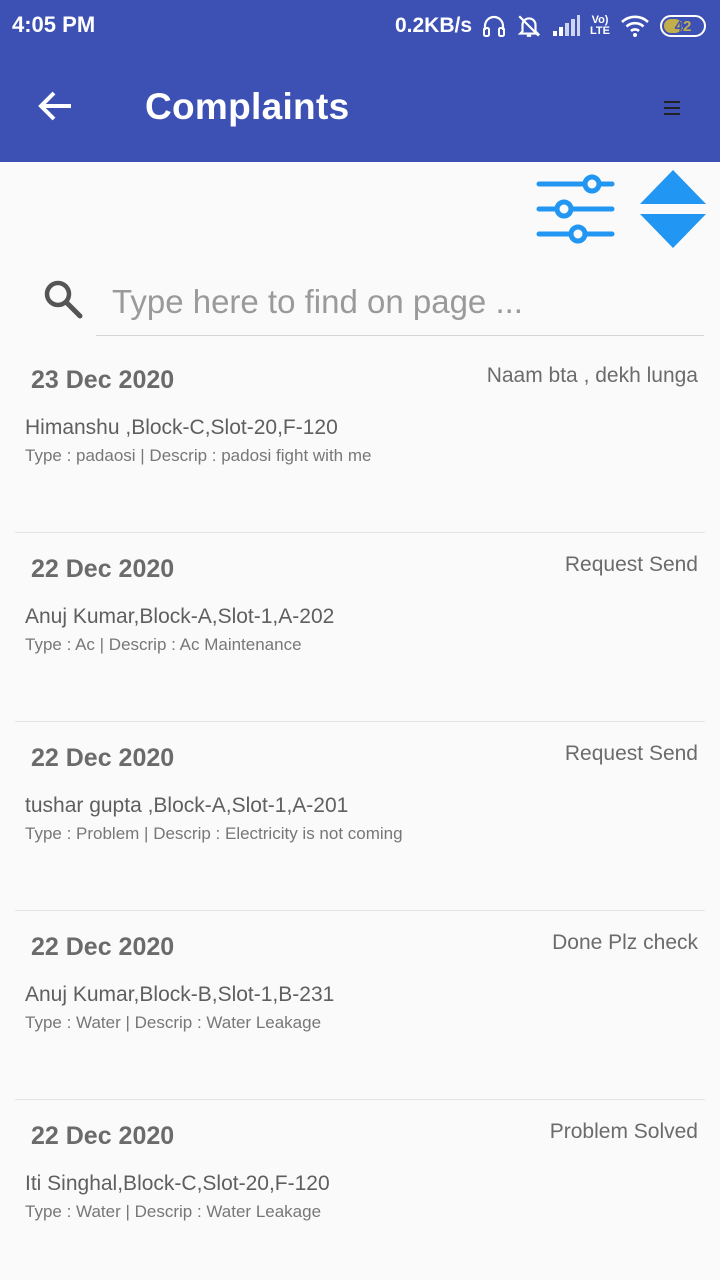  What do you see at coordinates (181, 427) in the screenshot?
I see `complaint-resident: Himanshu ,Block-C,Slot-20,F-120` at bounding box center [181, 427].